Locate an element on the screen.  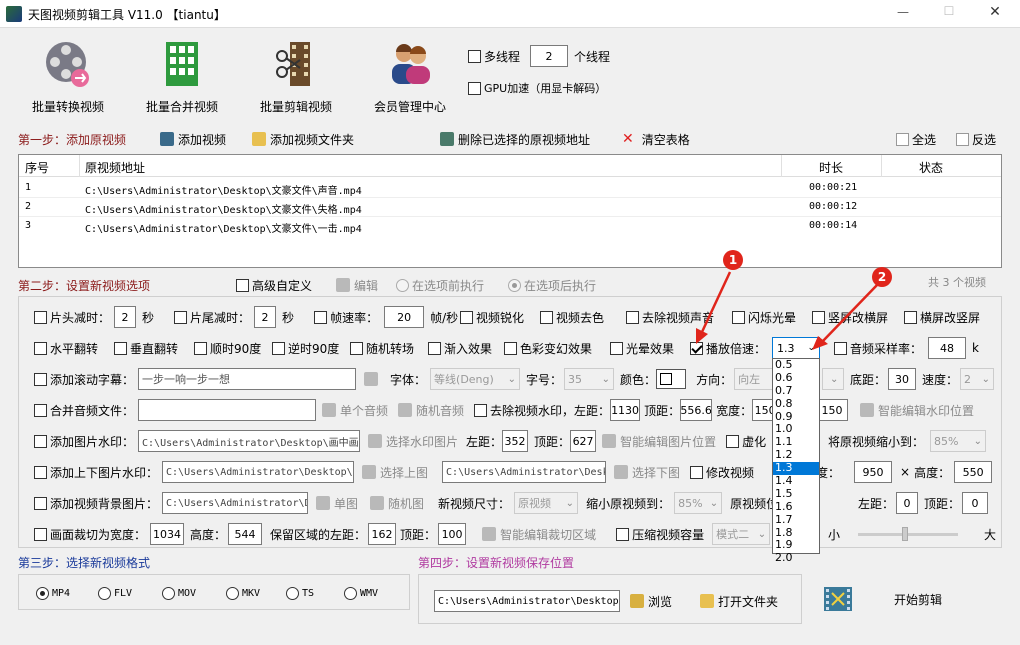
sub-speed-select: 2 is located at coordinates (977, 379).